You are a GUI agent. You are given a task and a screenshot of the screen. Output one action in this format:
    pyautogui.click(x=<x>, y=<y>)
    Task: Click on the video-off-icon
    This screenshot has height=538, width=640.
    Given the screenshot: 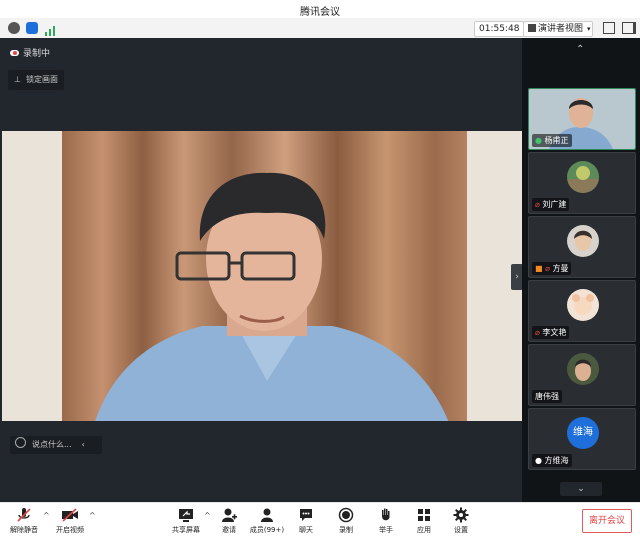 What is the action you would take?
    pyautogui.click(x=70, y=515)
    